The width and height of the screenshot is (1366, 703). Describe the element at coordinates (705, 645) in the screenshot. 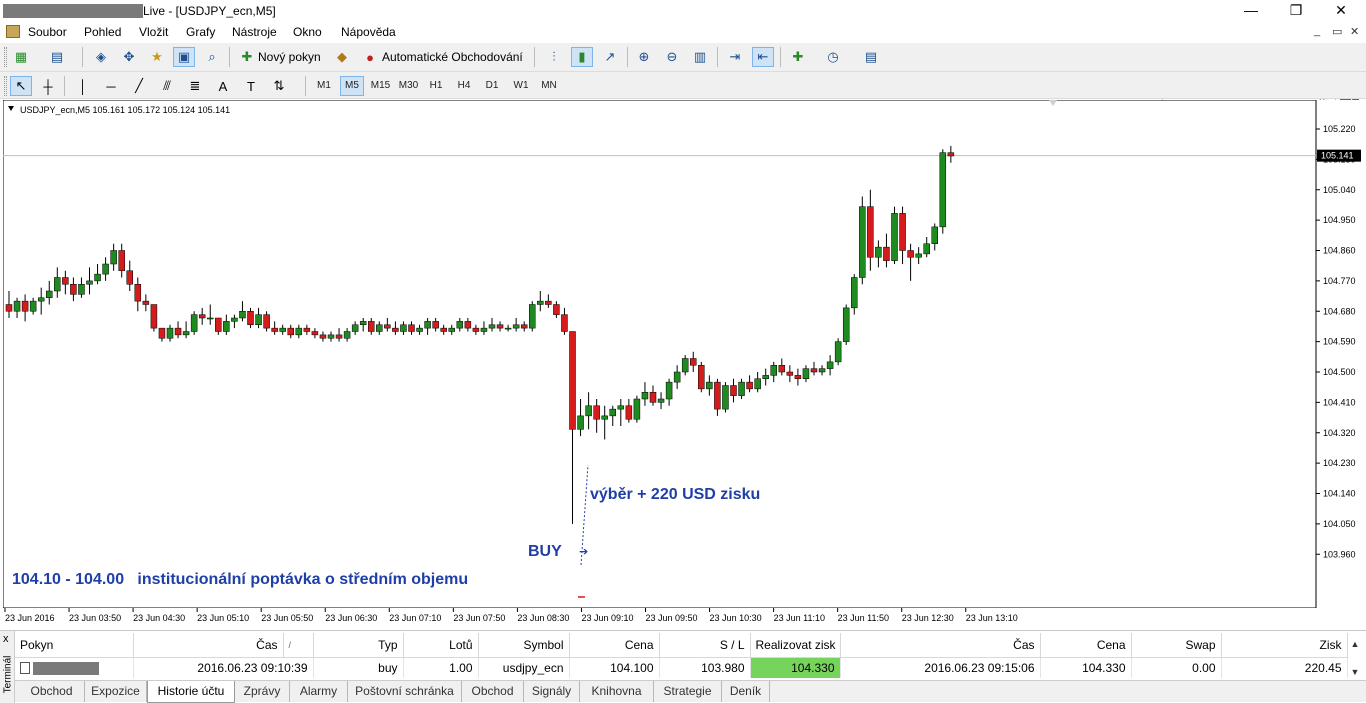

I see `col-header-sl: S / L` at that location.